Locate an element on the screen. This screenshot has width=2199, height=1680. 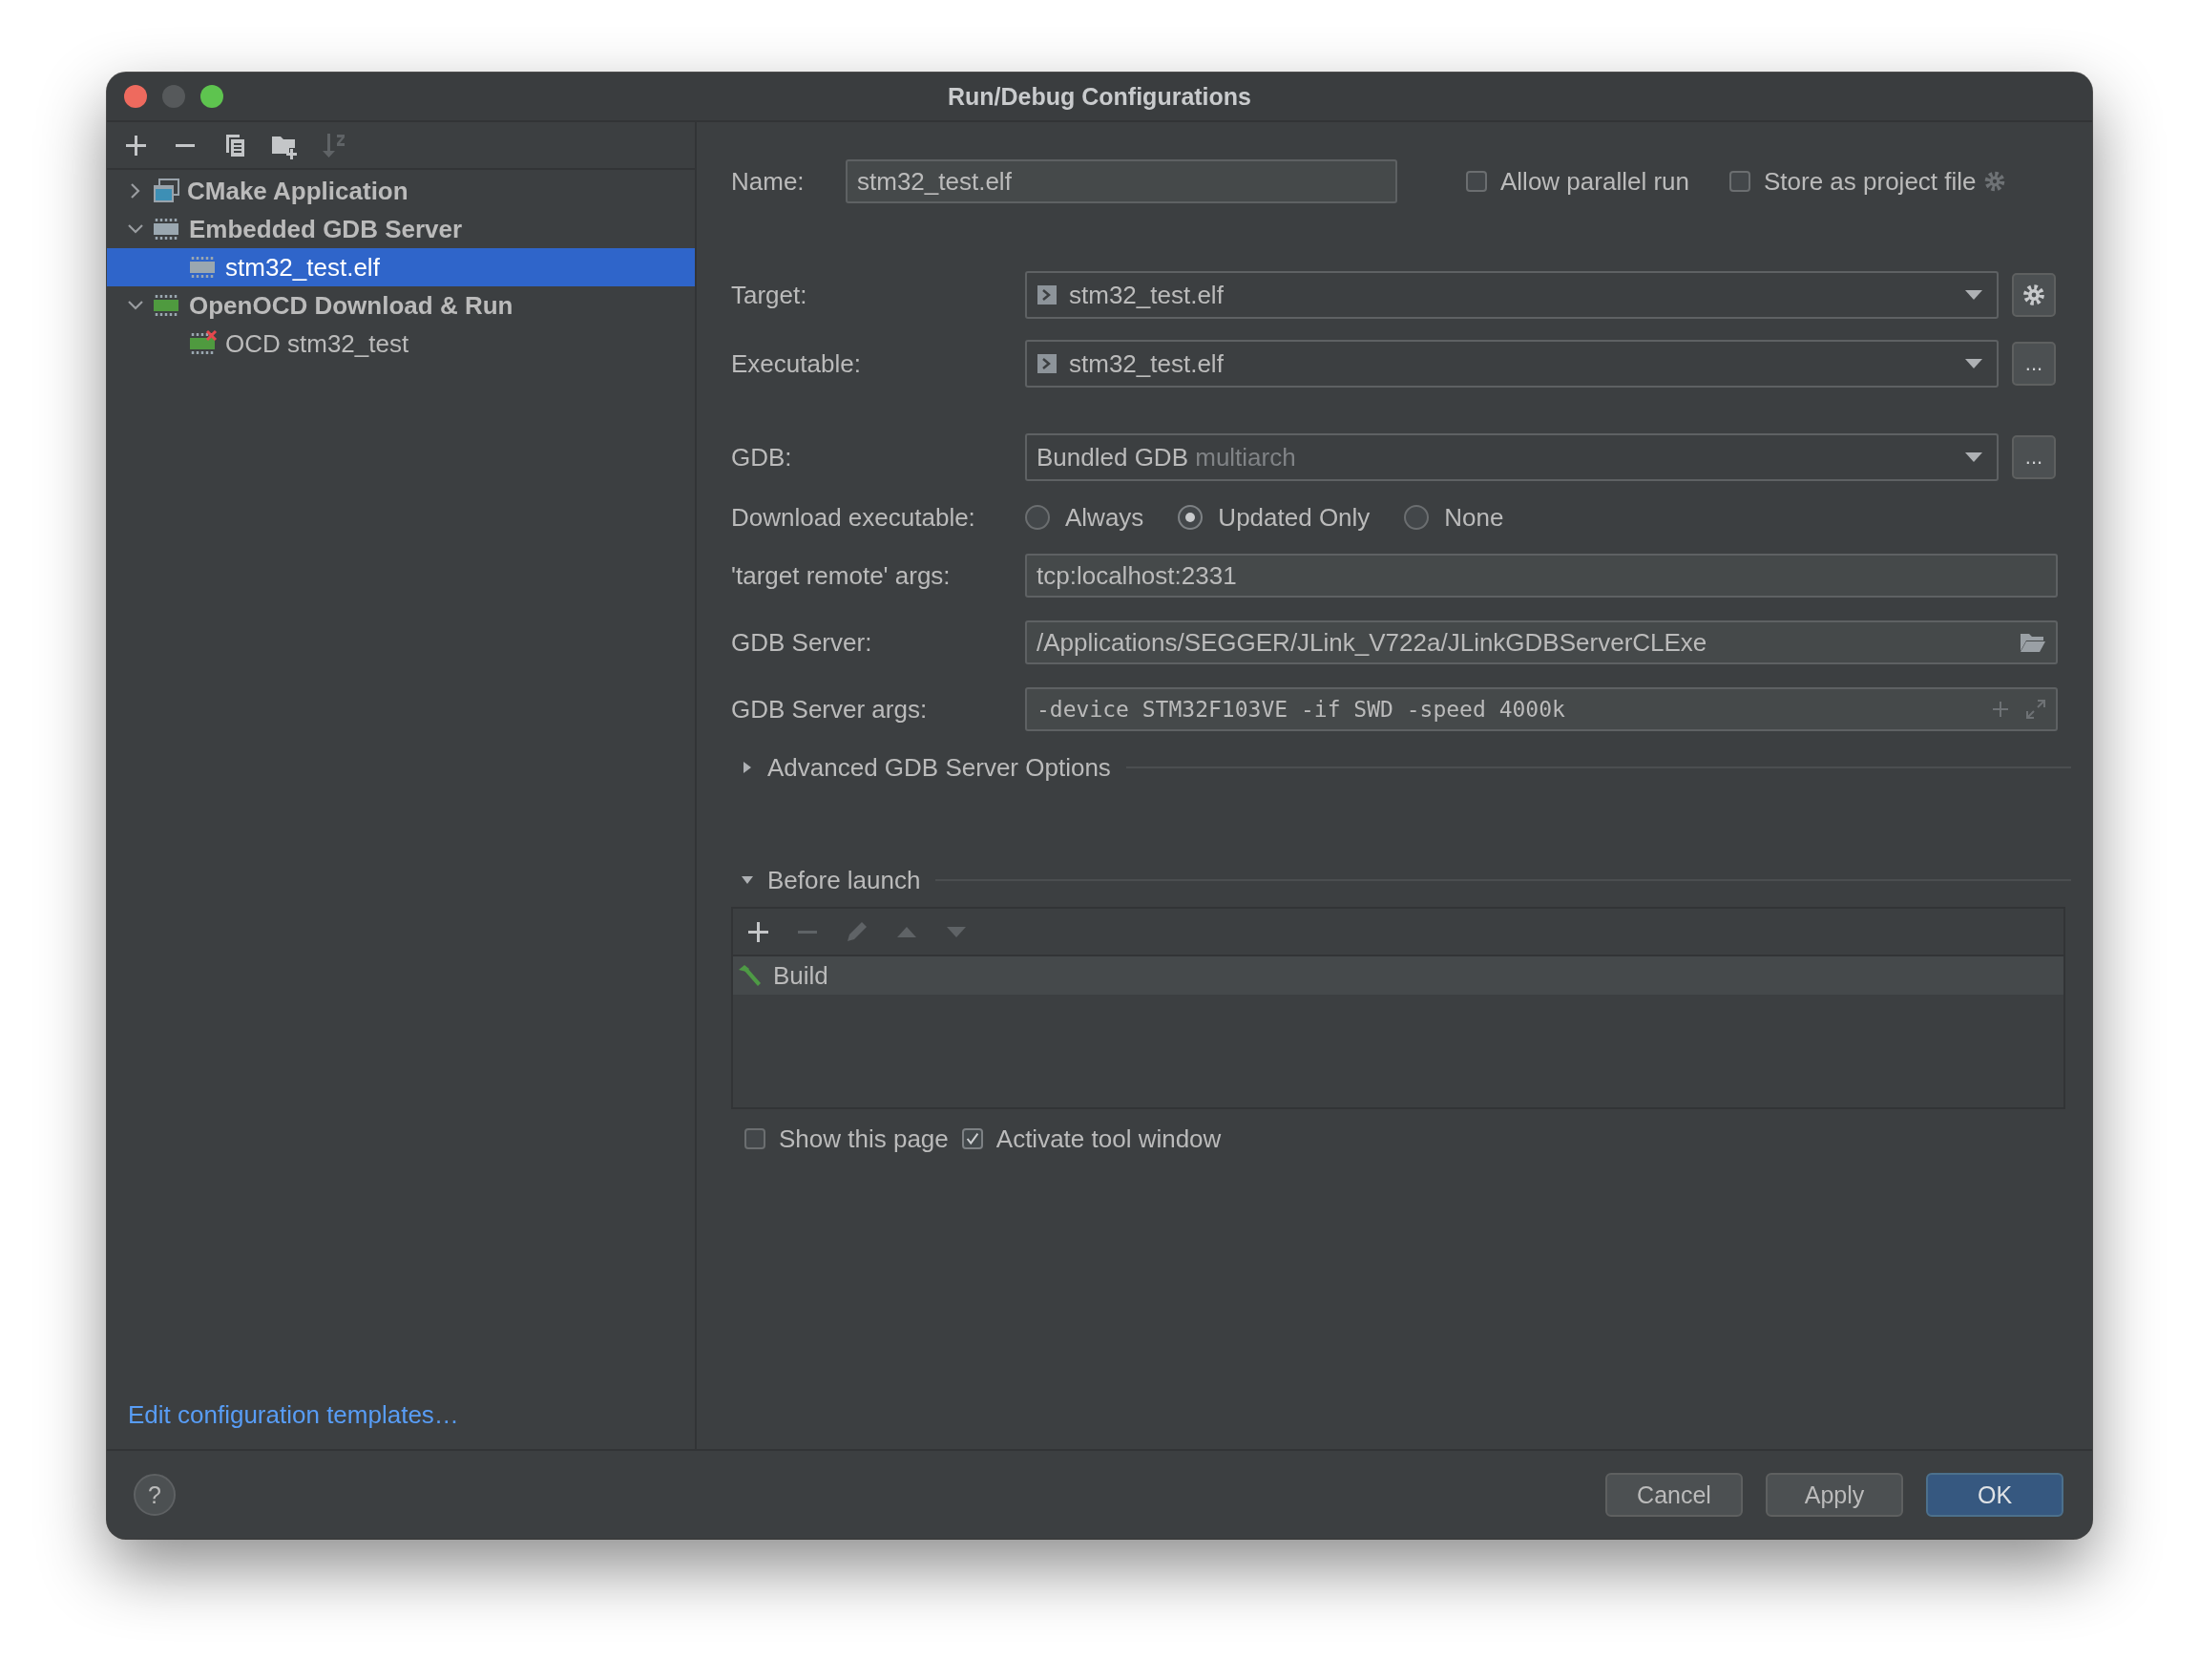
checkbox-label: Activate tool window is located at coordinates (1108, 1139).